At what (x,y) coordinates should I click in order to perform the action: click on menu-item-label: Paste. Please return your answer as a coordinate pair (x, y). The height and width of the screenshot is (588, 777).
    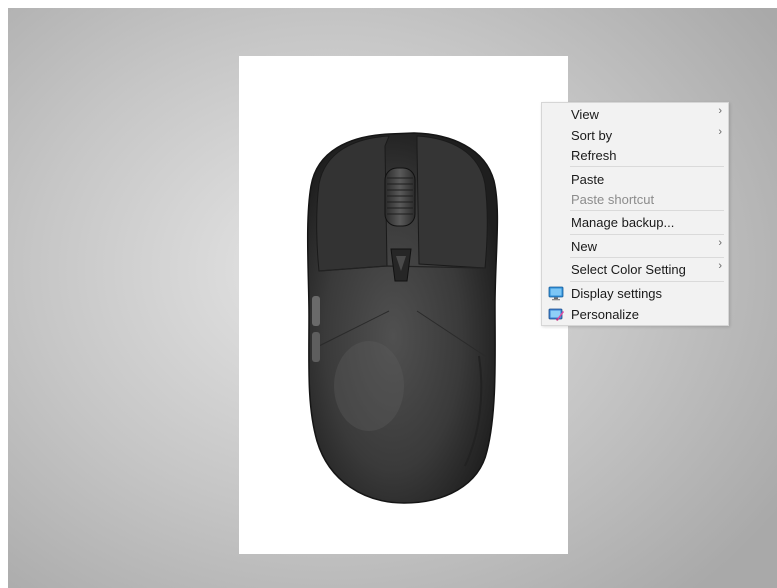
    Looking at the image, I should click on (588, 179).